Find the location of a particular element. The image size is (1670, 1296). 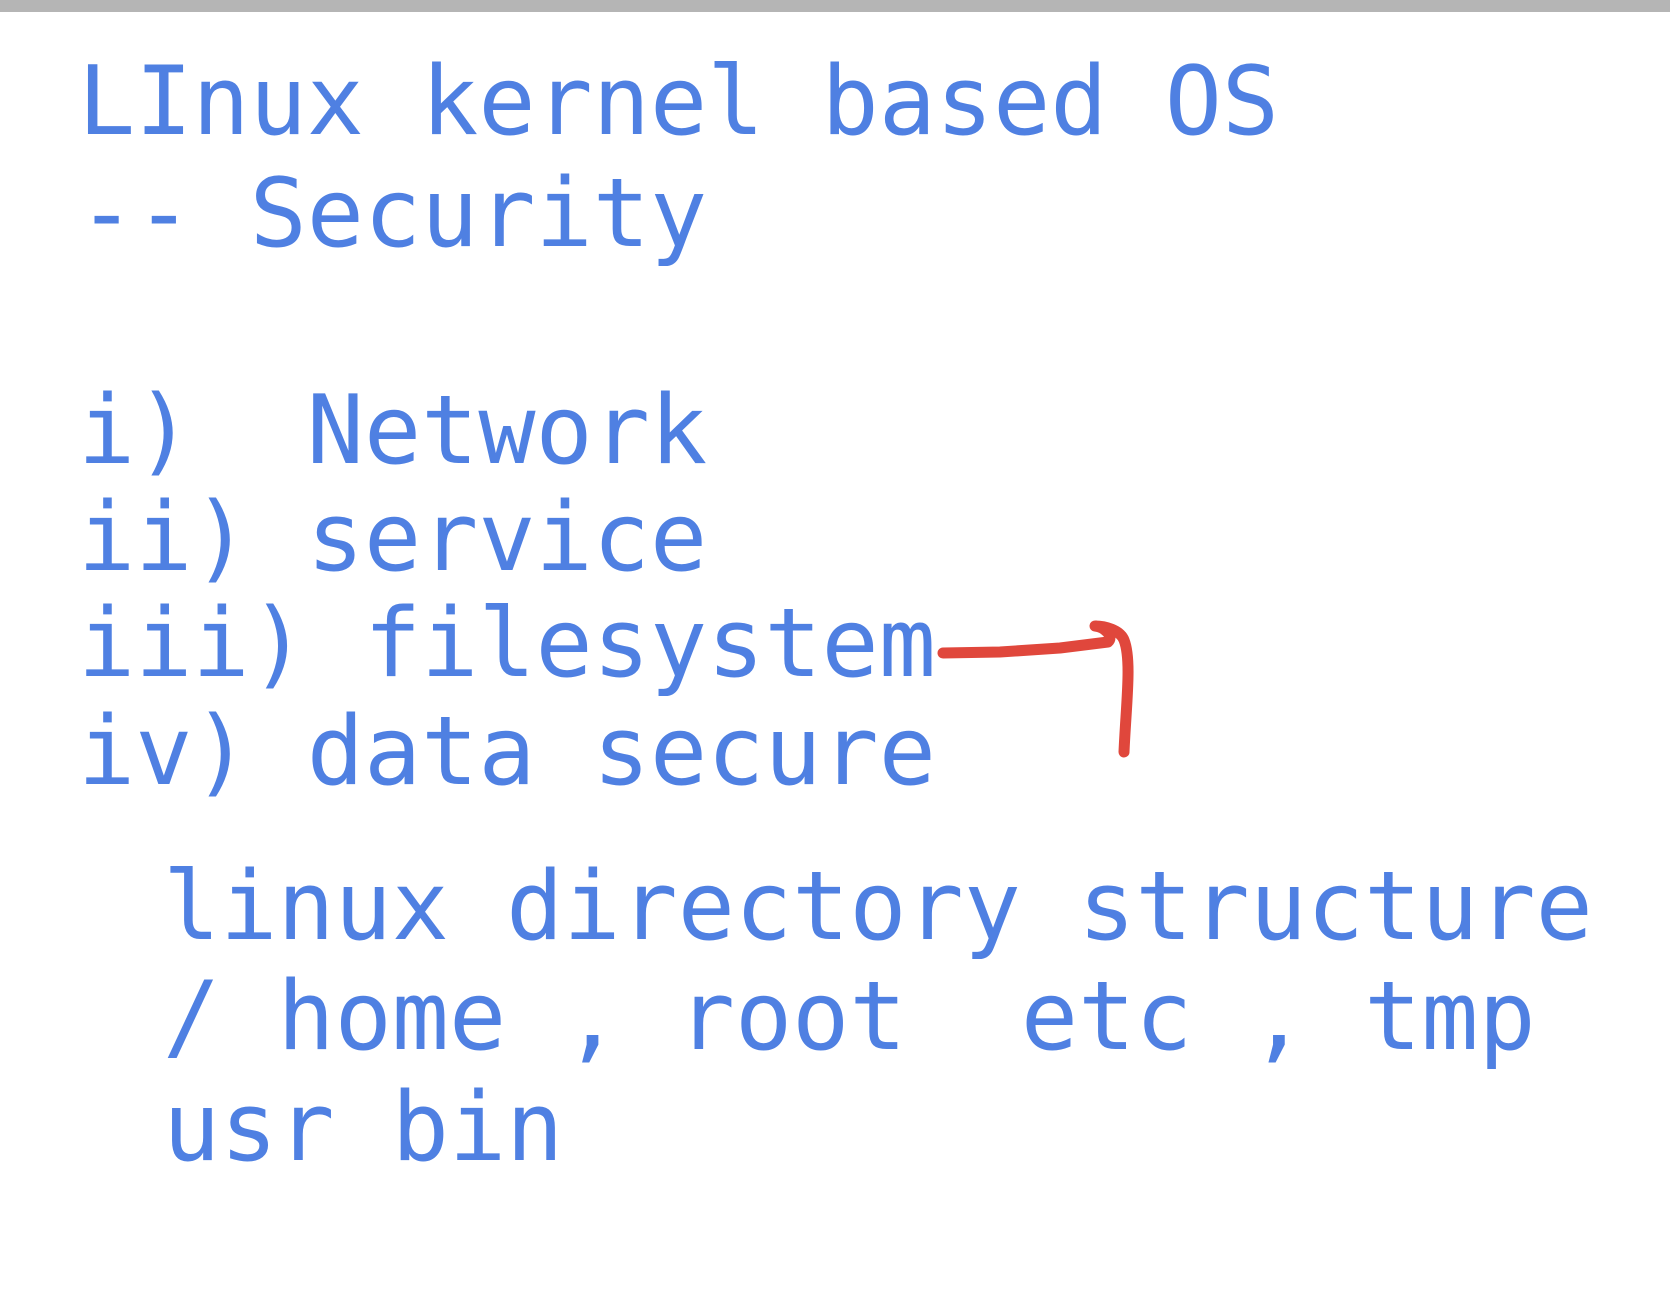

top-border-bar is located at coordinates (835, 6).